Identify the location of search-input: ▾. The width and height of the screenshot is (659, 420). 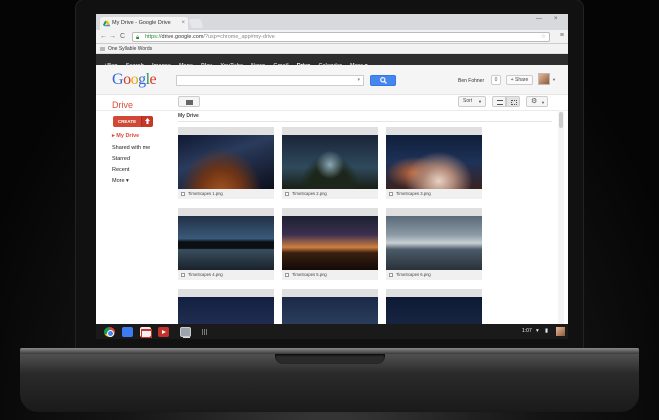
(270, 80).